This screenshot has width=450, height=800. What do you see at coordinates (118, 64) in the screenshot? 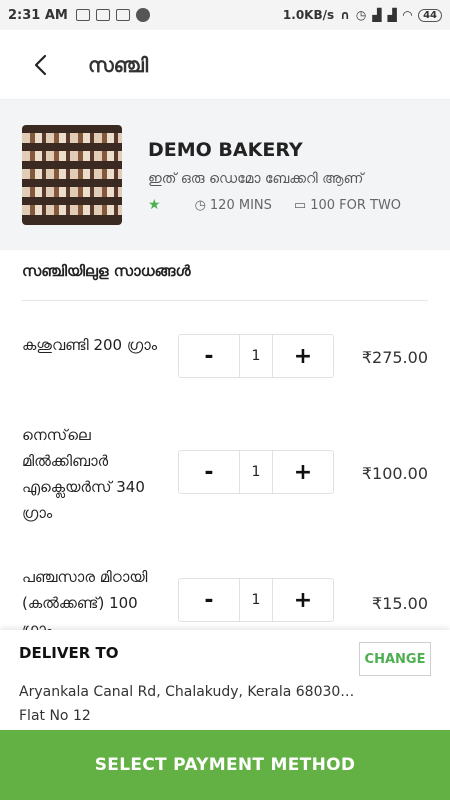
I see `page-title: സഞ്ചി` at bounding box center [118, 64].